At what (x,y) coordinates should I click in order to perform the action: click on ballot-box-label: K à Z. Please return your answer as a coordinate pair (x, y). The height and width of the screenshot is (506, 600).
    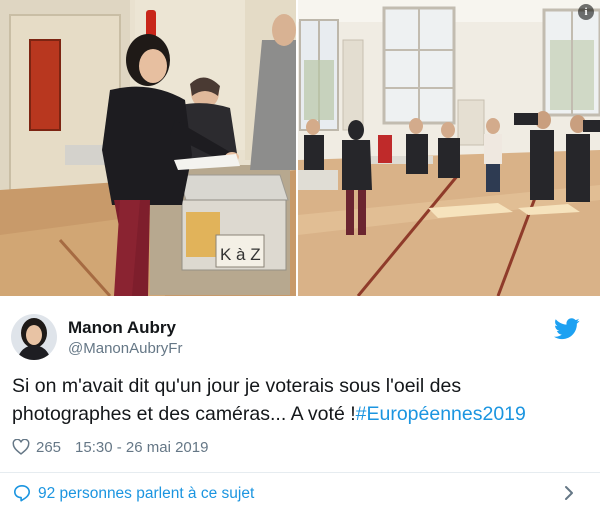
    Looking at the image, I should click on (240, 254).